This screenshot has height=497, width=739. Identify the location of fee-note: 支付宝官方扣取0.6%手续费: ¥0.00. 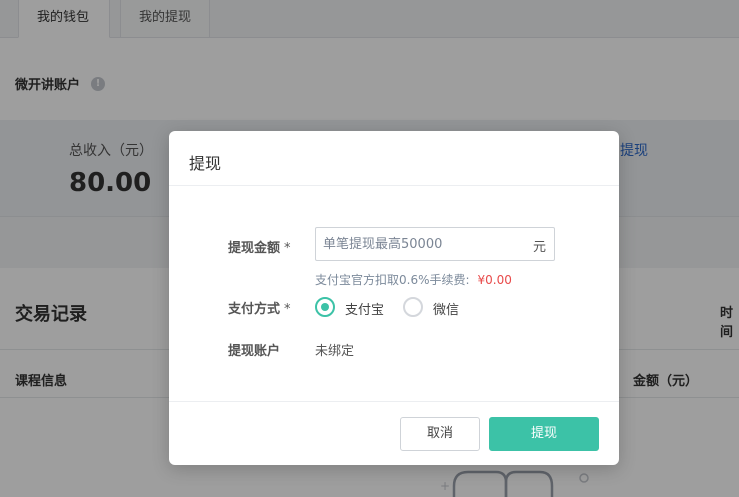
(413, 279).